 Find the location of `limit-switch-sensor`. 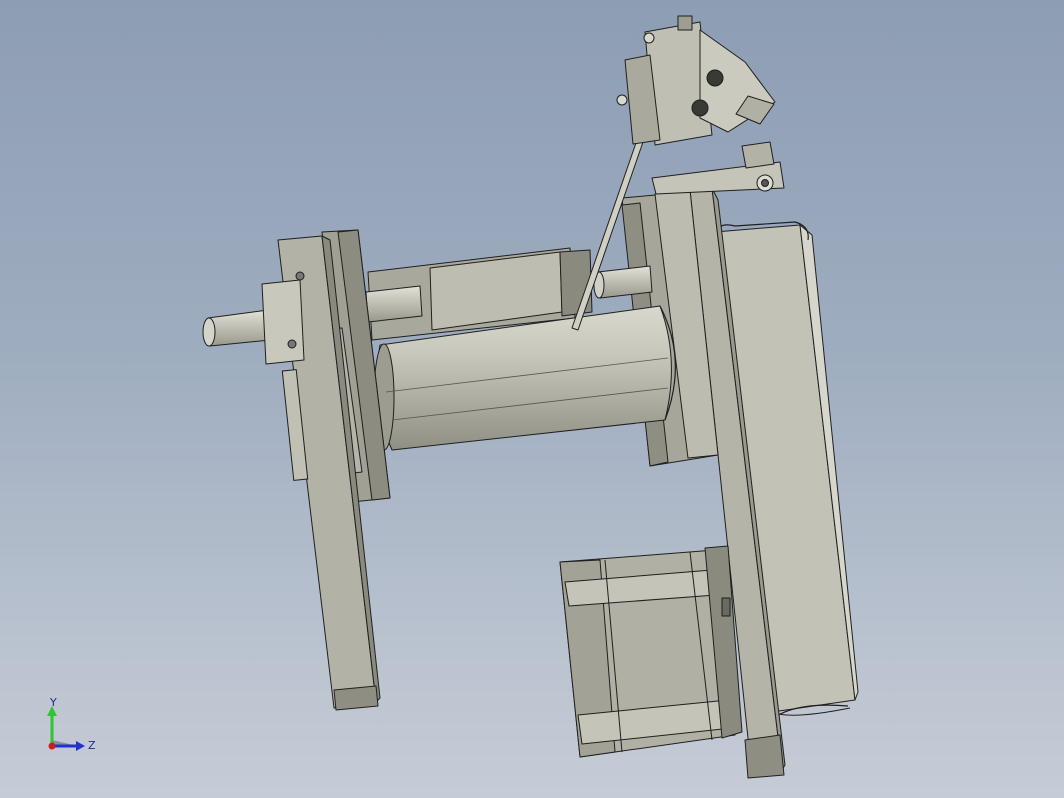

limit-switch-sensor is located at coordinates (696, 80).